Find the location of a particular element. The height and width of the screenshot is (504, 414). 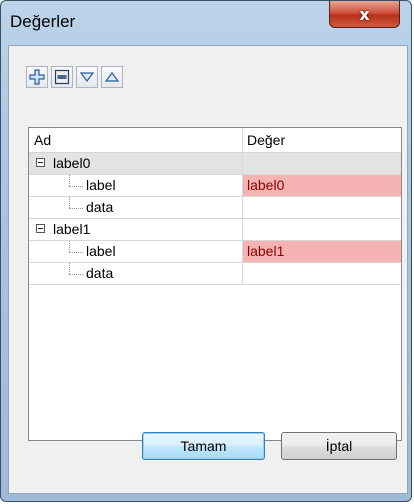

property-value: label0 is located at coordinates (266, 185).